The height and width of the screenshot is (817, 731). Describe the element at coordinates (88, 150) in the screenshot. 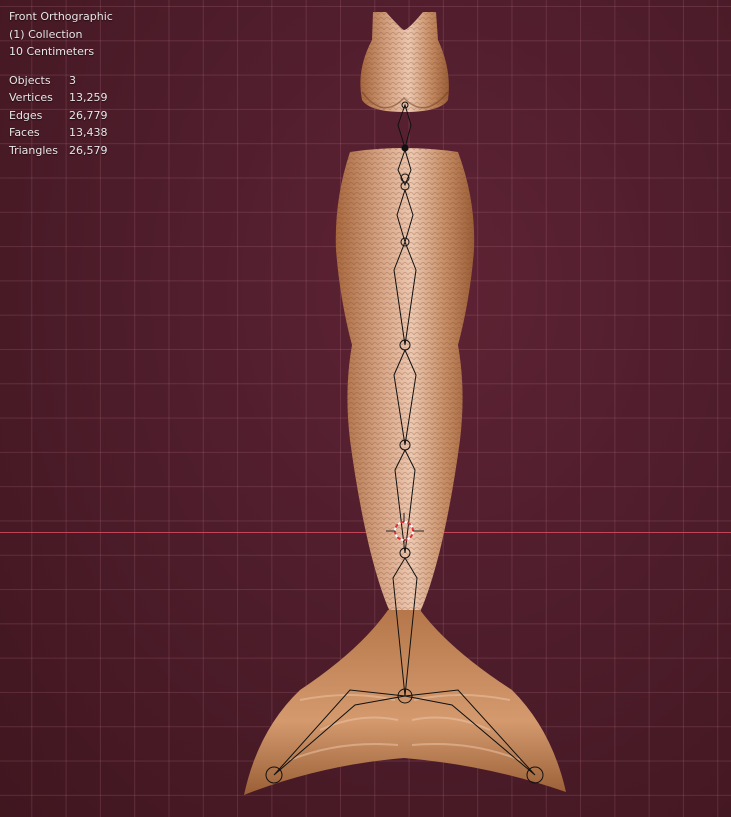

I see `stat-value: 26,579` at that location.